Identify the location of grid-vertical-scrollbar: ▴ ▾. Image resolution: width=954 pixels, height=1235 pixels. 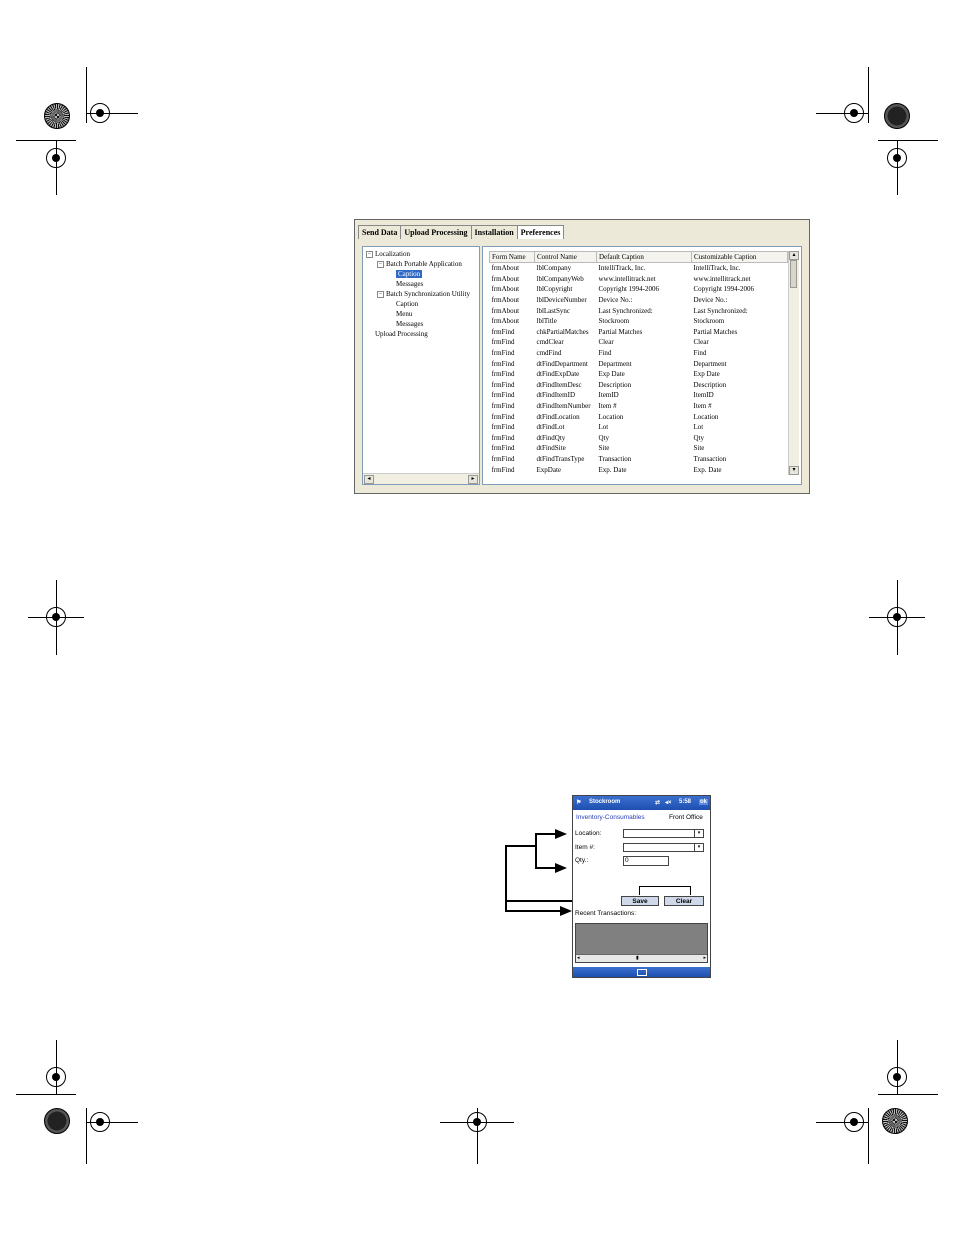
(793, 363).